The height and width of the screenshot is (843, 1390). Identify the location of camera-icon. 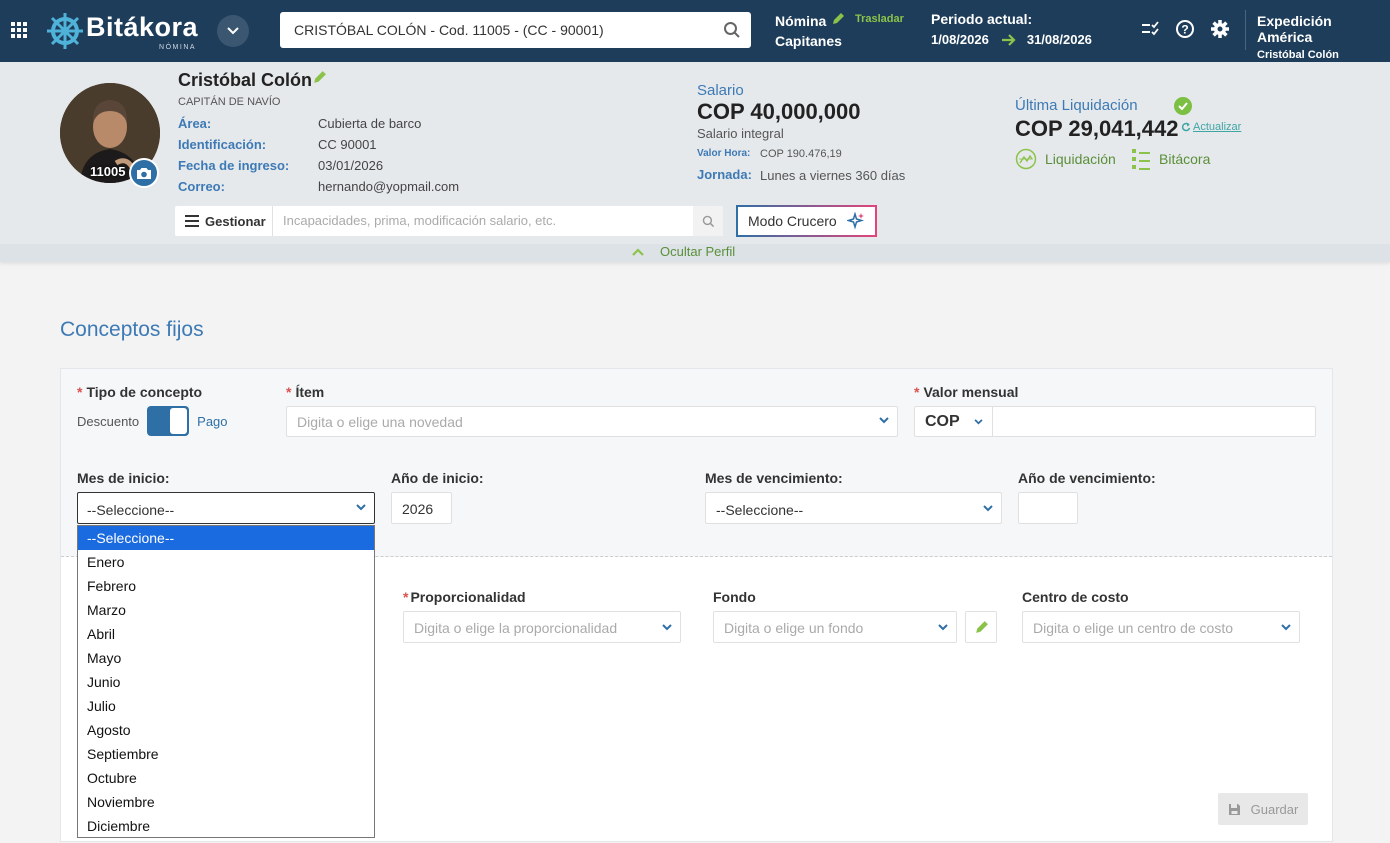
(144, 173).